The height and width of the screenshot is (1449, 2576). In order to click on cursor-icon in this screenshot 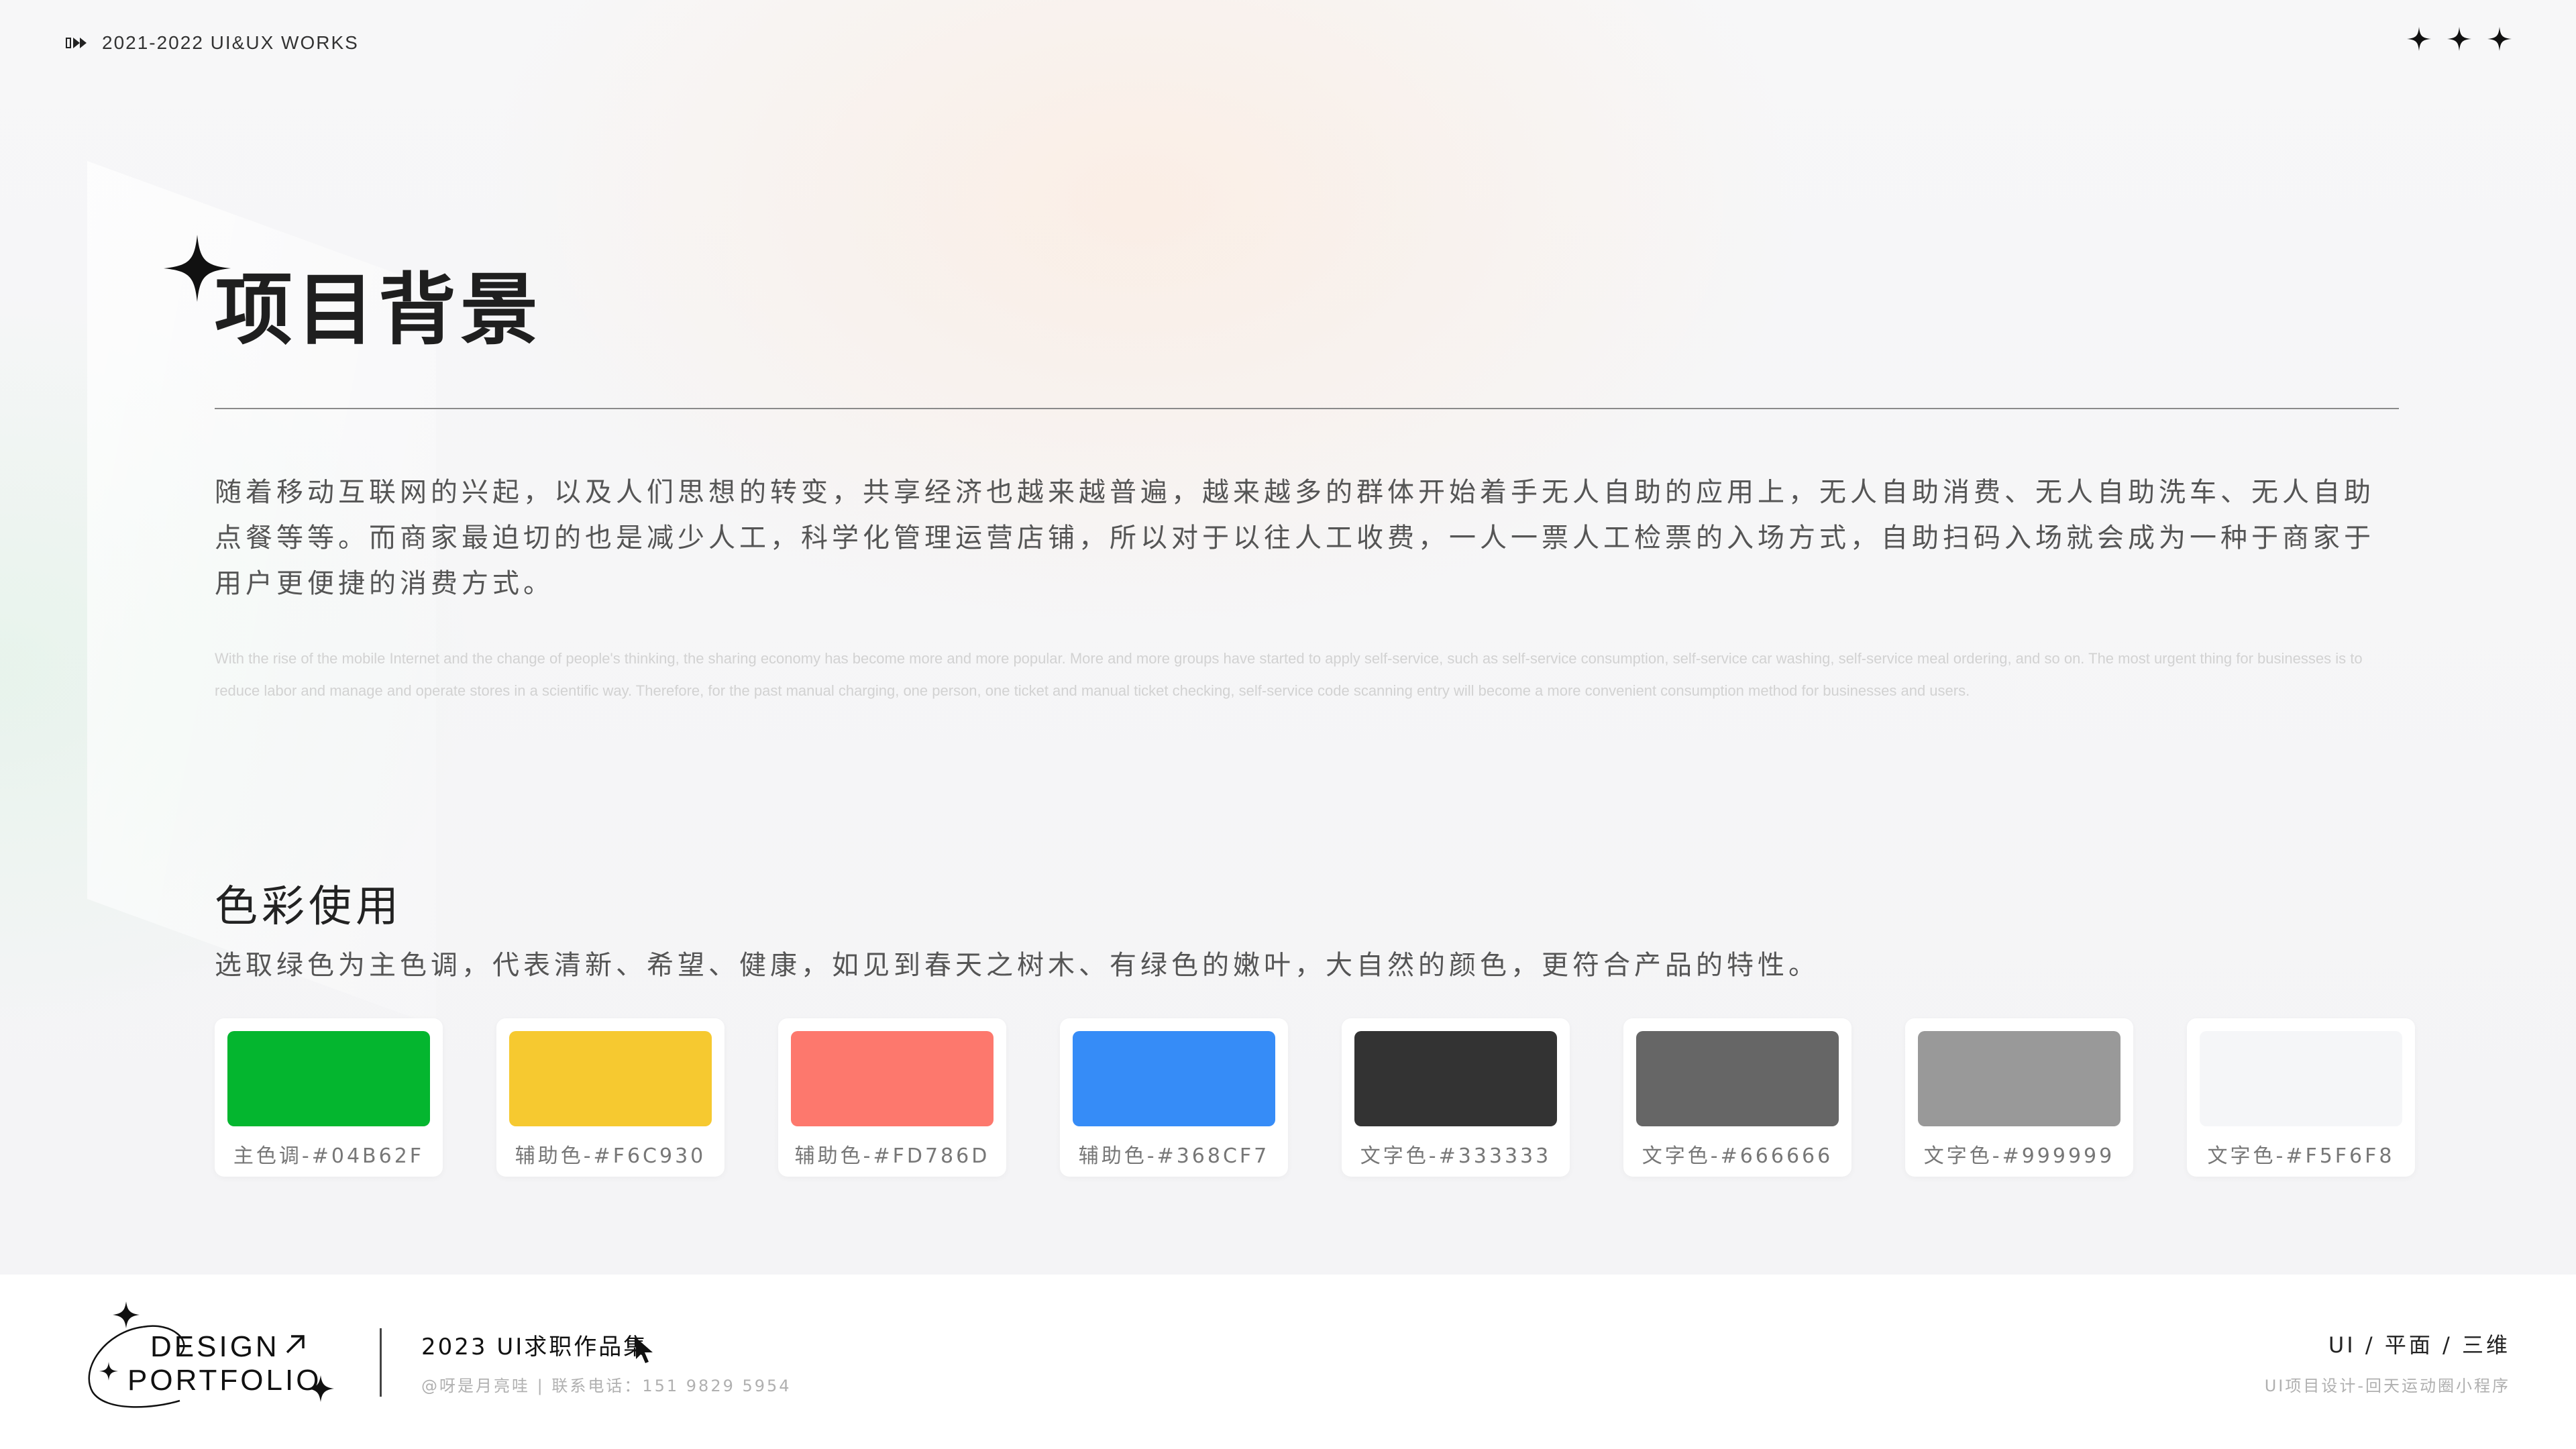, I will do `click(644, 1350)`.